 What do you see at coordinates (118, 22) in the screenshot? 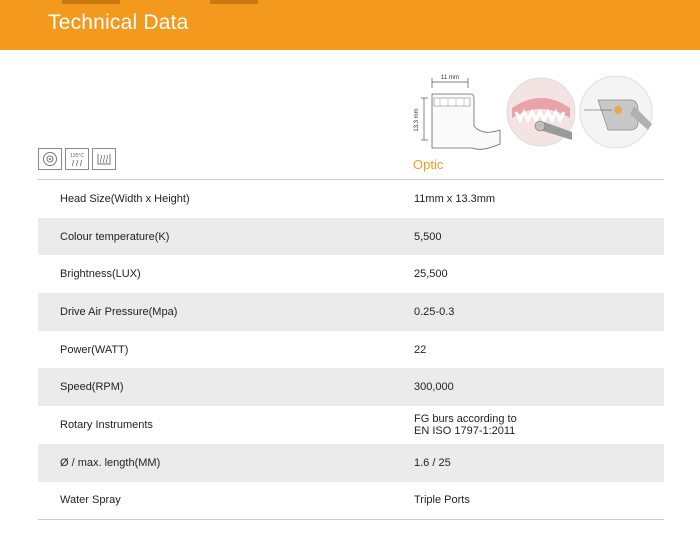
I see `page-title: Technical Data` at bounding box center [118, 22].